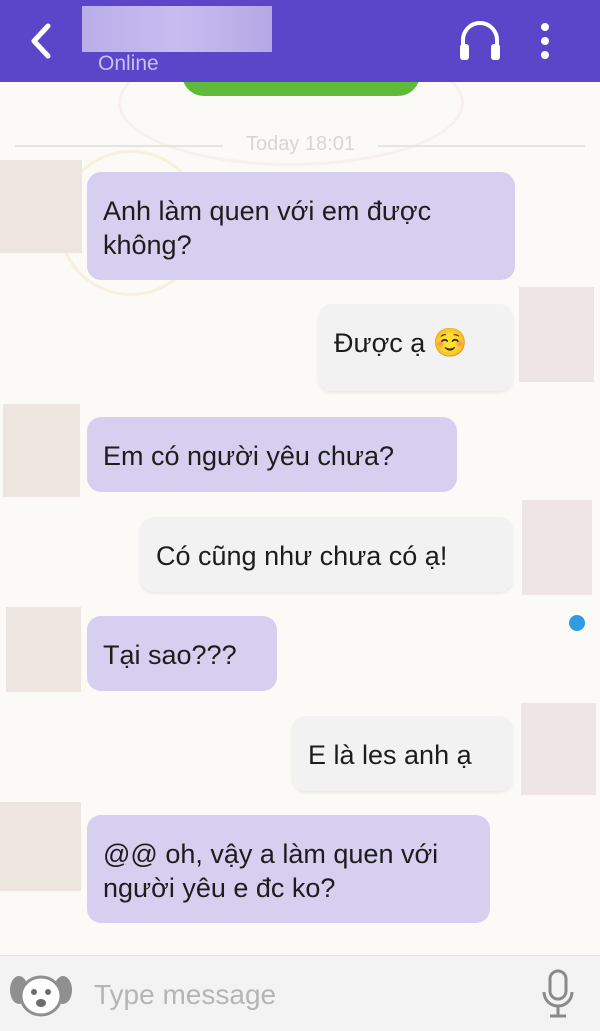  What do you see at coordinates (300, 41) in the screenshot?
I see `chat-header: Online` at bounding box center [300, 41].